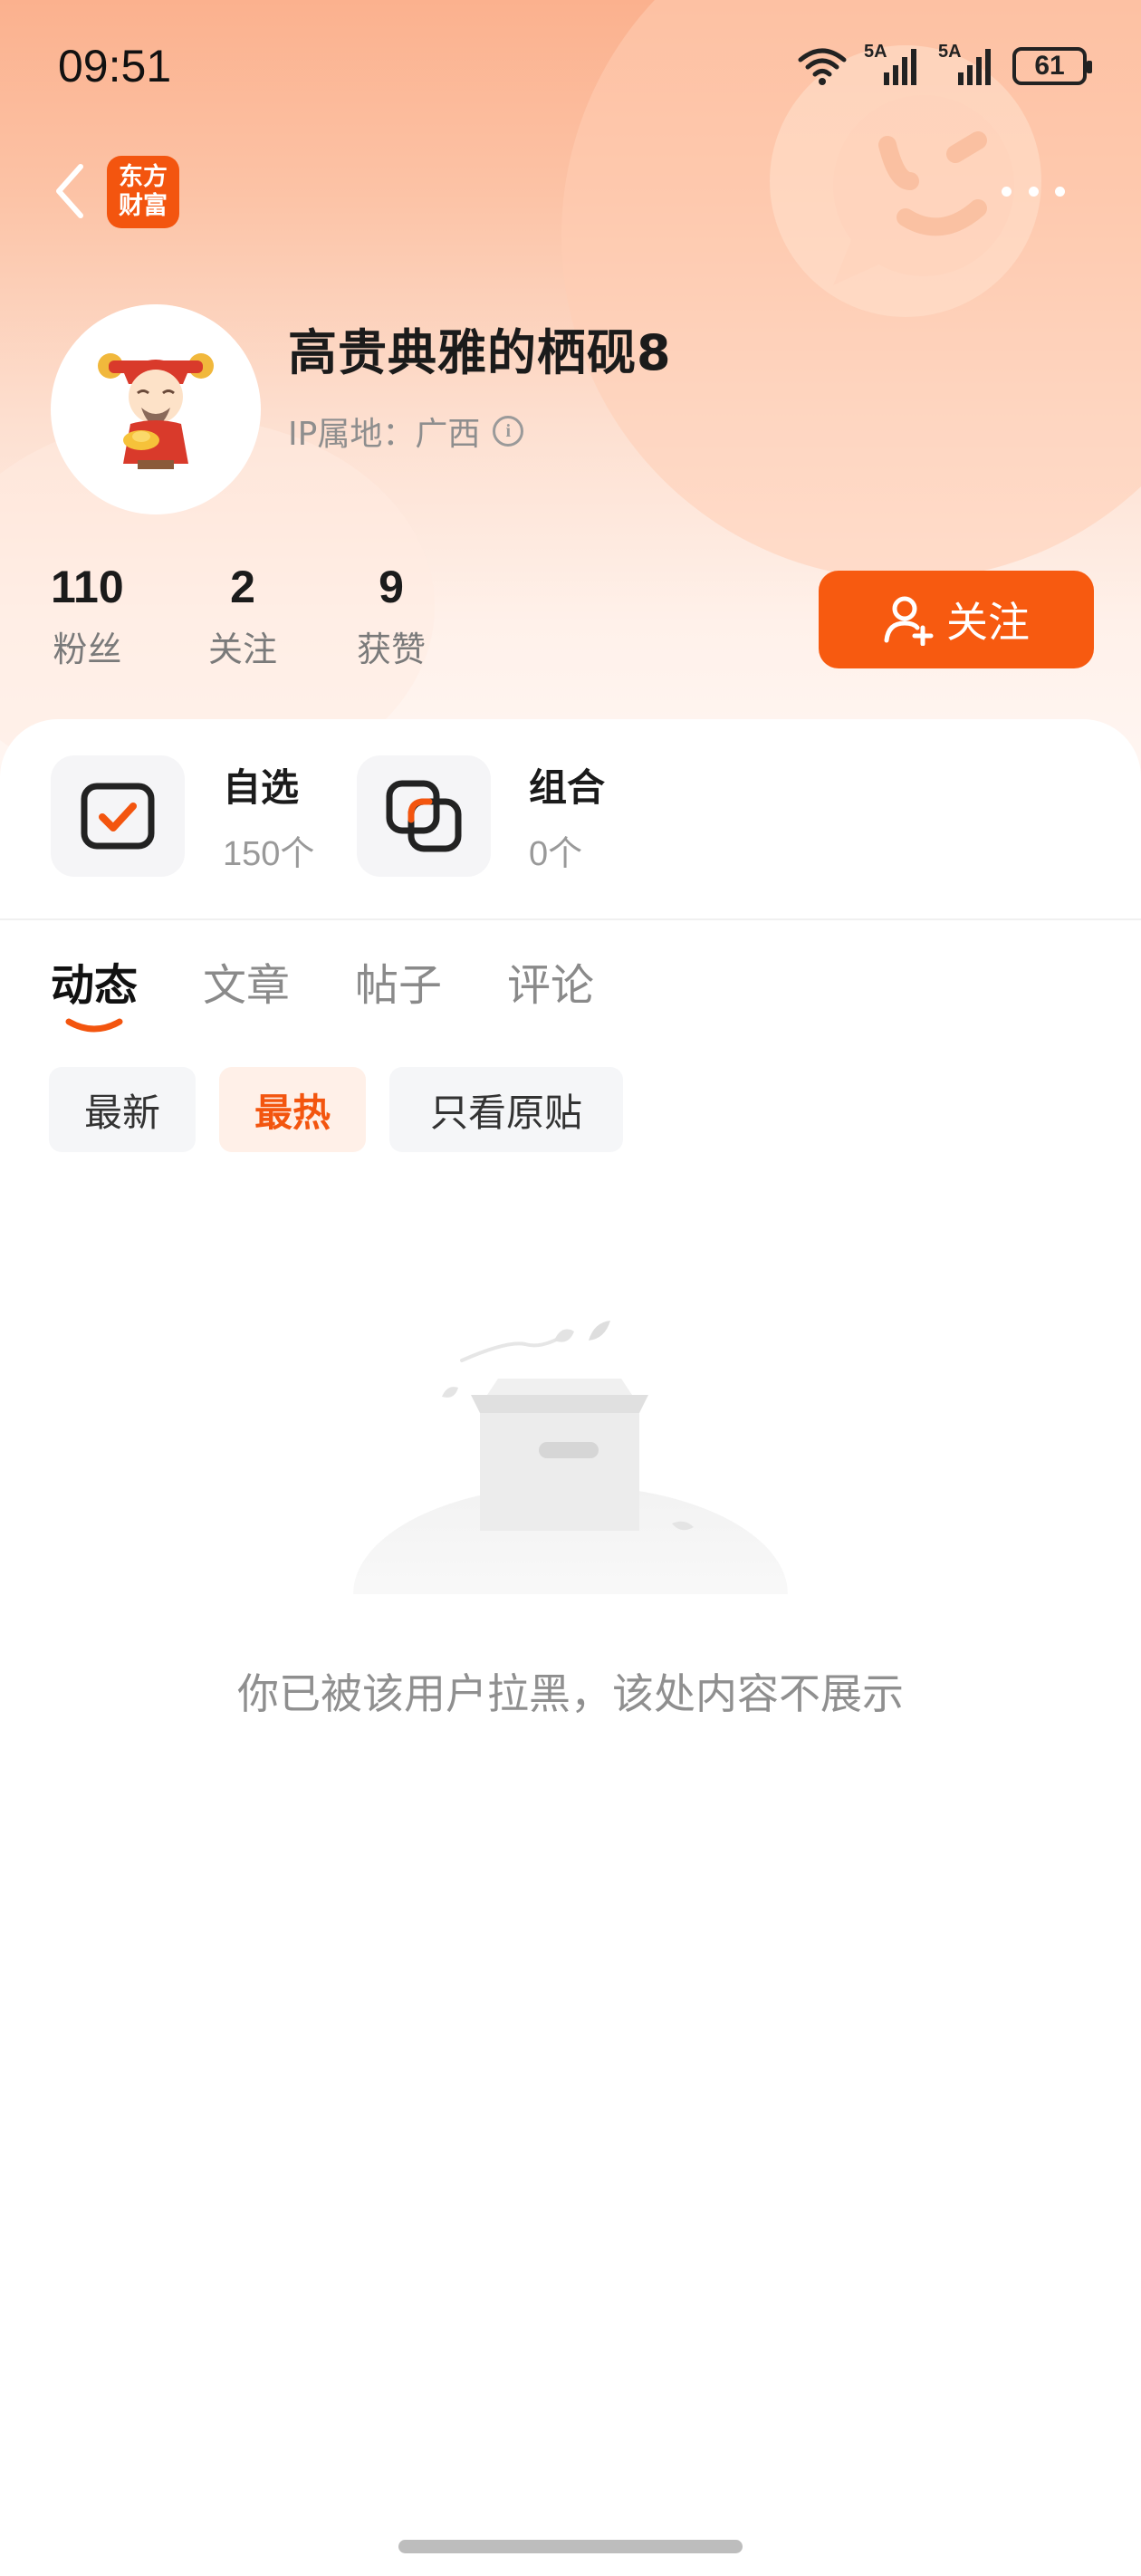 The height and width of the screenshot is (2576, 1141). I want to click on asset-count: 150个, so click(269, 854).